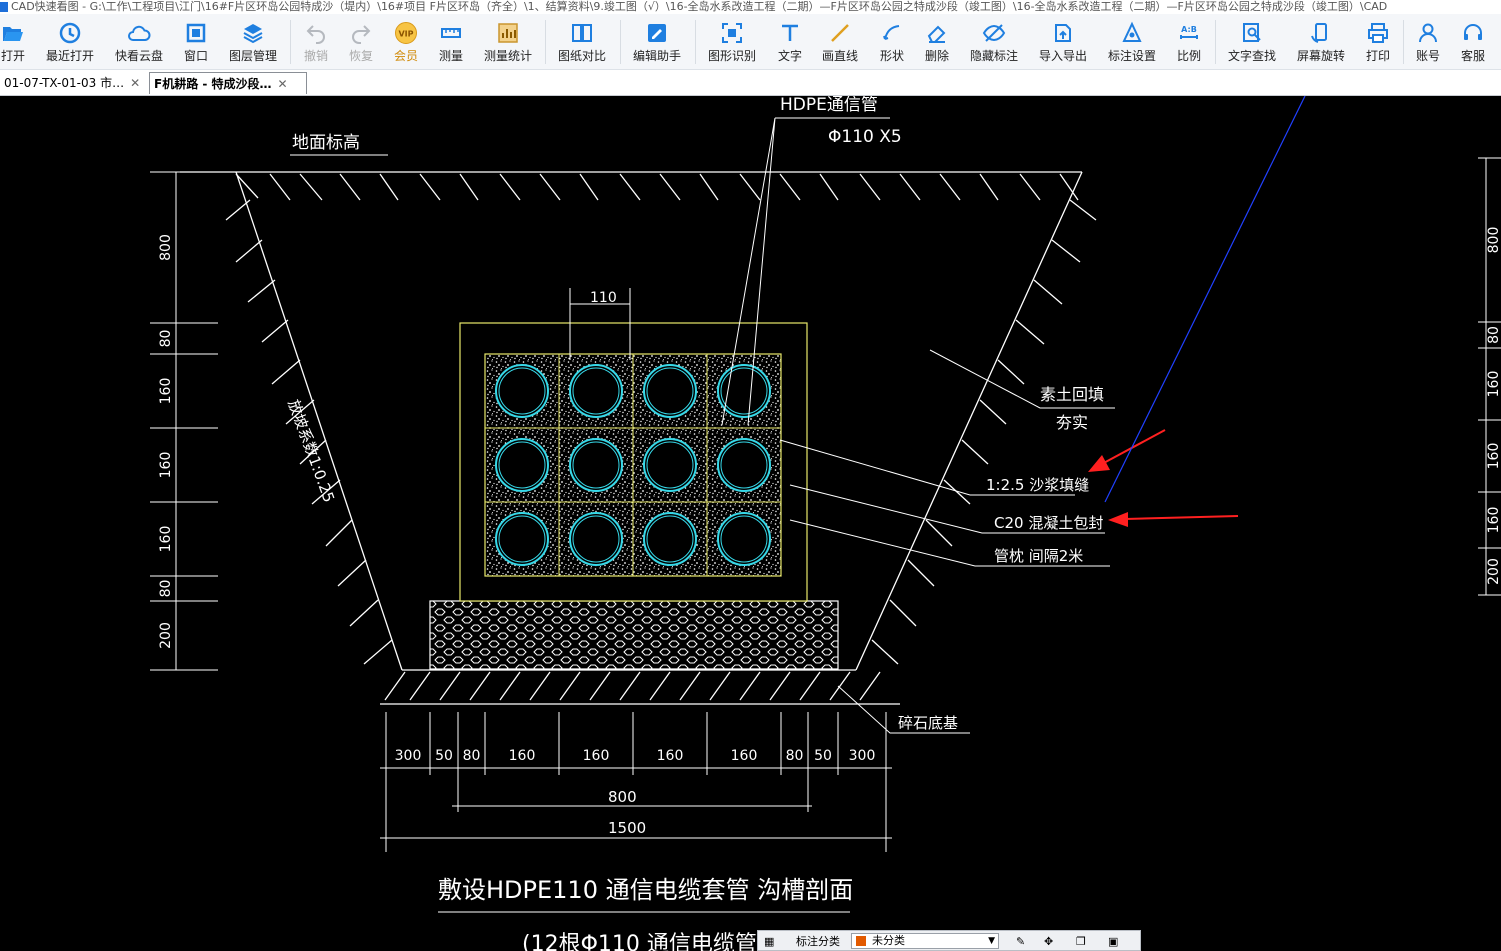 This screenshot has width=1501, height=951. Describe the element at coordinates (603, 298) in the screenshot. I see `pipe-width-label: 110` at that location.